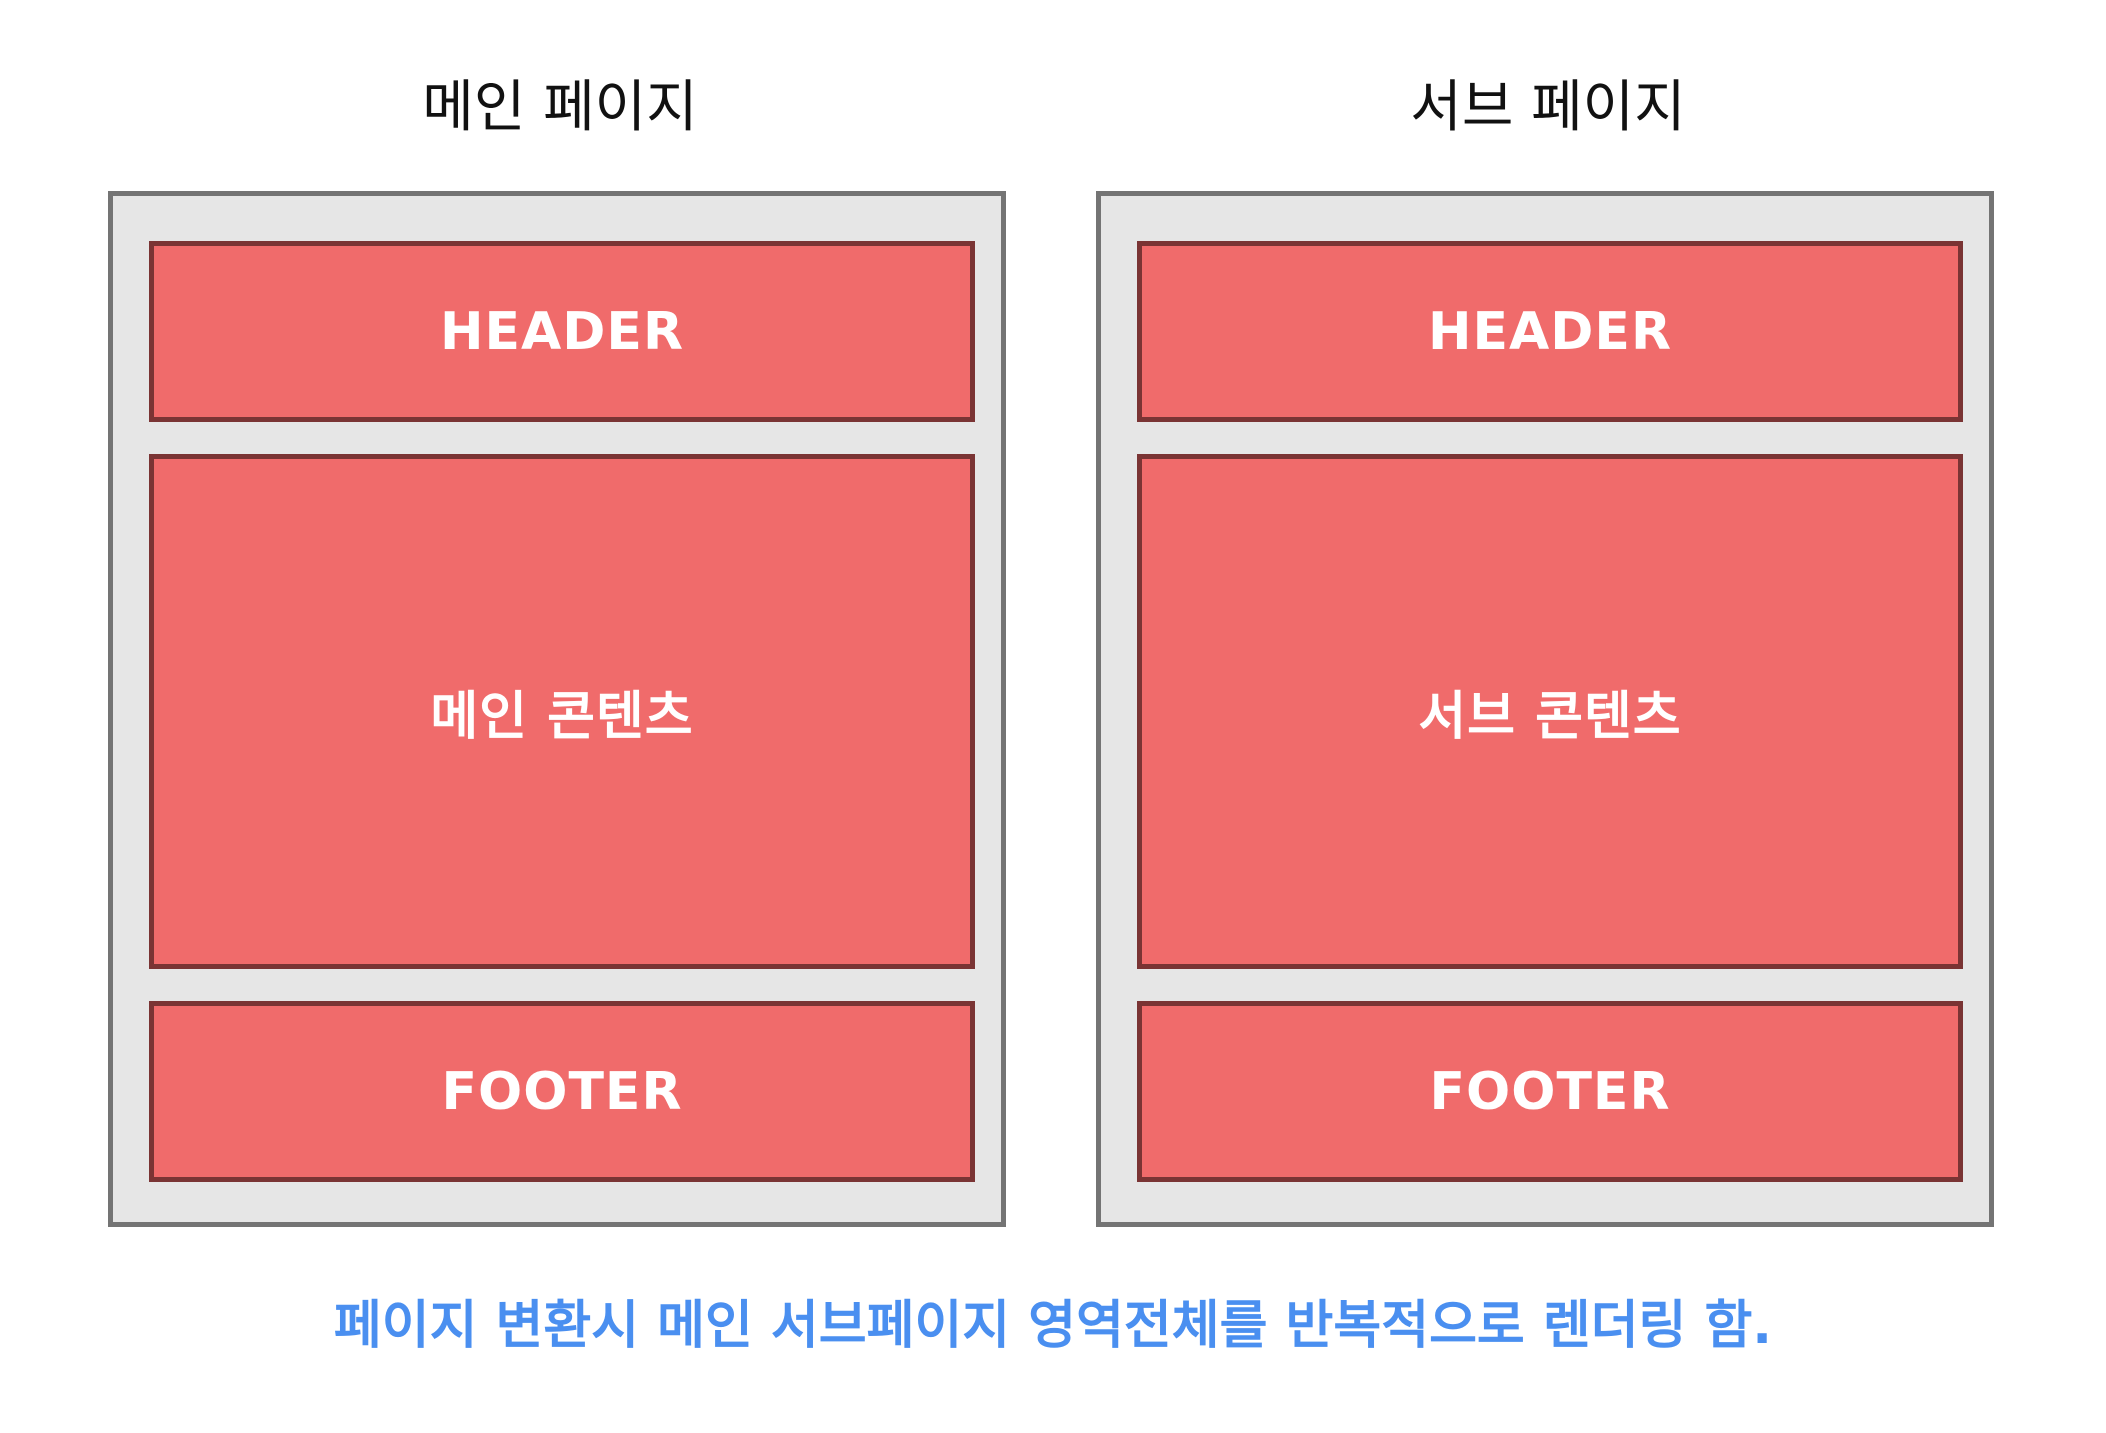  Describe the element at coordinates (1550, 1091) in the screenshot. I see `sub-page-footer-block: FOOTER` at that location.